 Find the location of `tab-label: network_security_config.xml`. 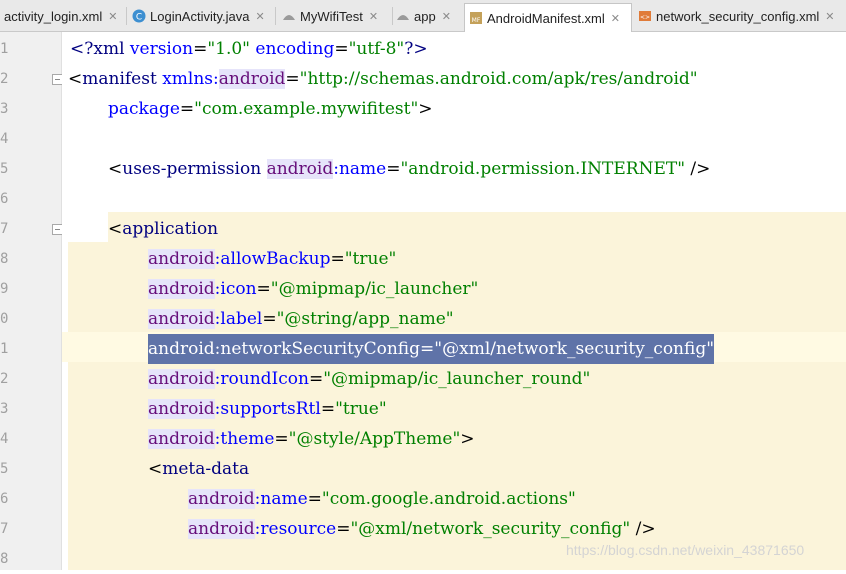

tab-label: network_security_config.xml is located at coordinates (738, 16).